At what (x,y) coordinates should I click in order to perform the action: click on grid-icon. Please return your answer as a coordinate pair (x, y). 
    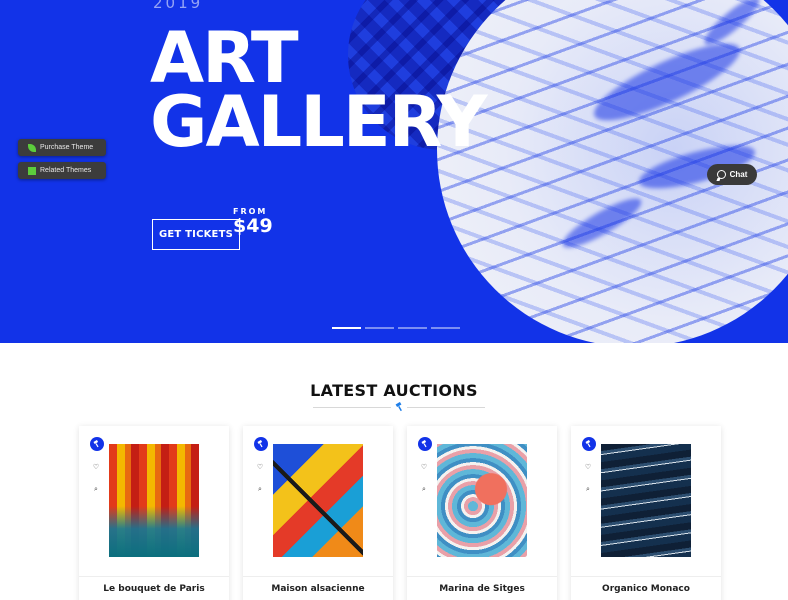
    Looking at the image, I should click on (32, 170).